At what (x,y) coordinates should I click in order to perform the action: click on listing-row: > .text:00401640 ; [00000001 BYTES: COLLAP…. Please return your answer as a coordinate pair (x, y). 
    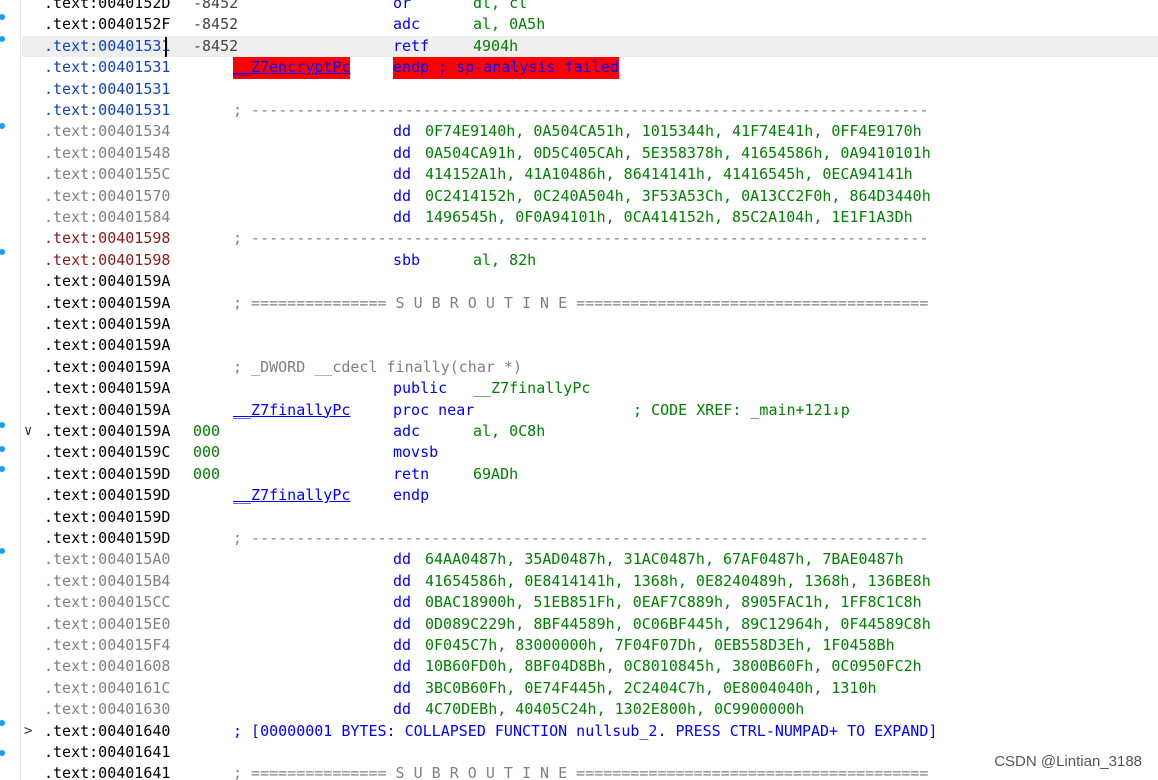
    Looking at the image, I should click on (590, 731).